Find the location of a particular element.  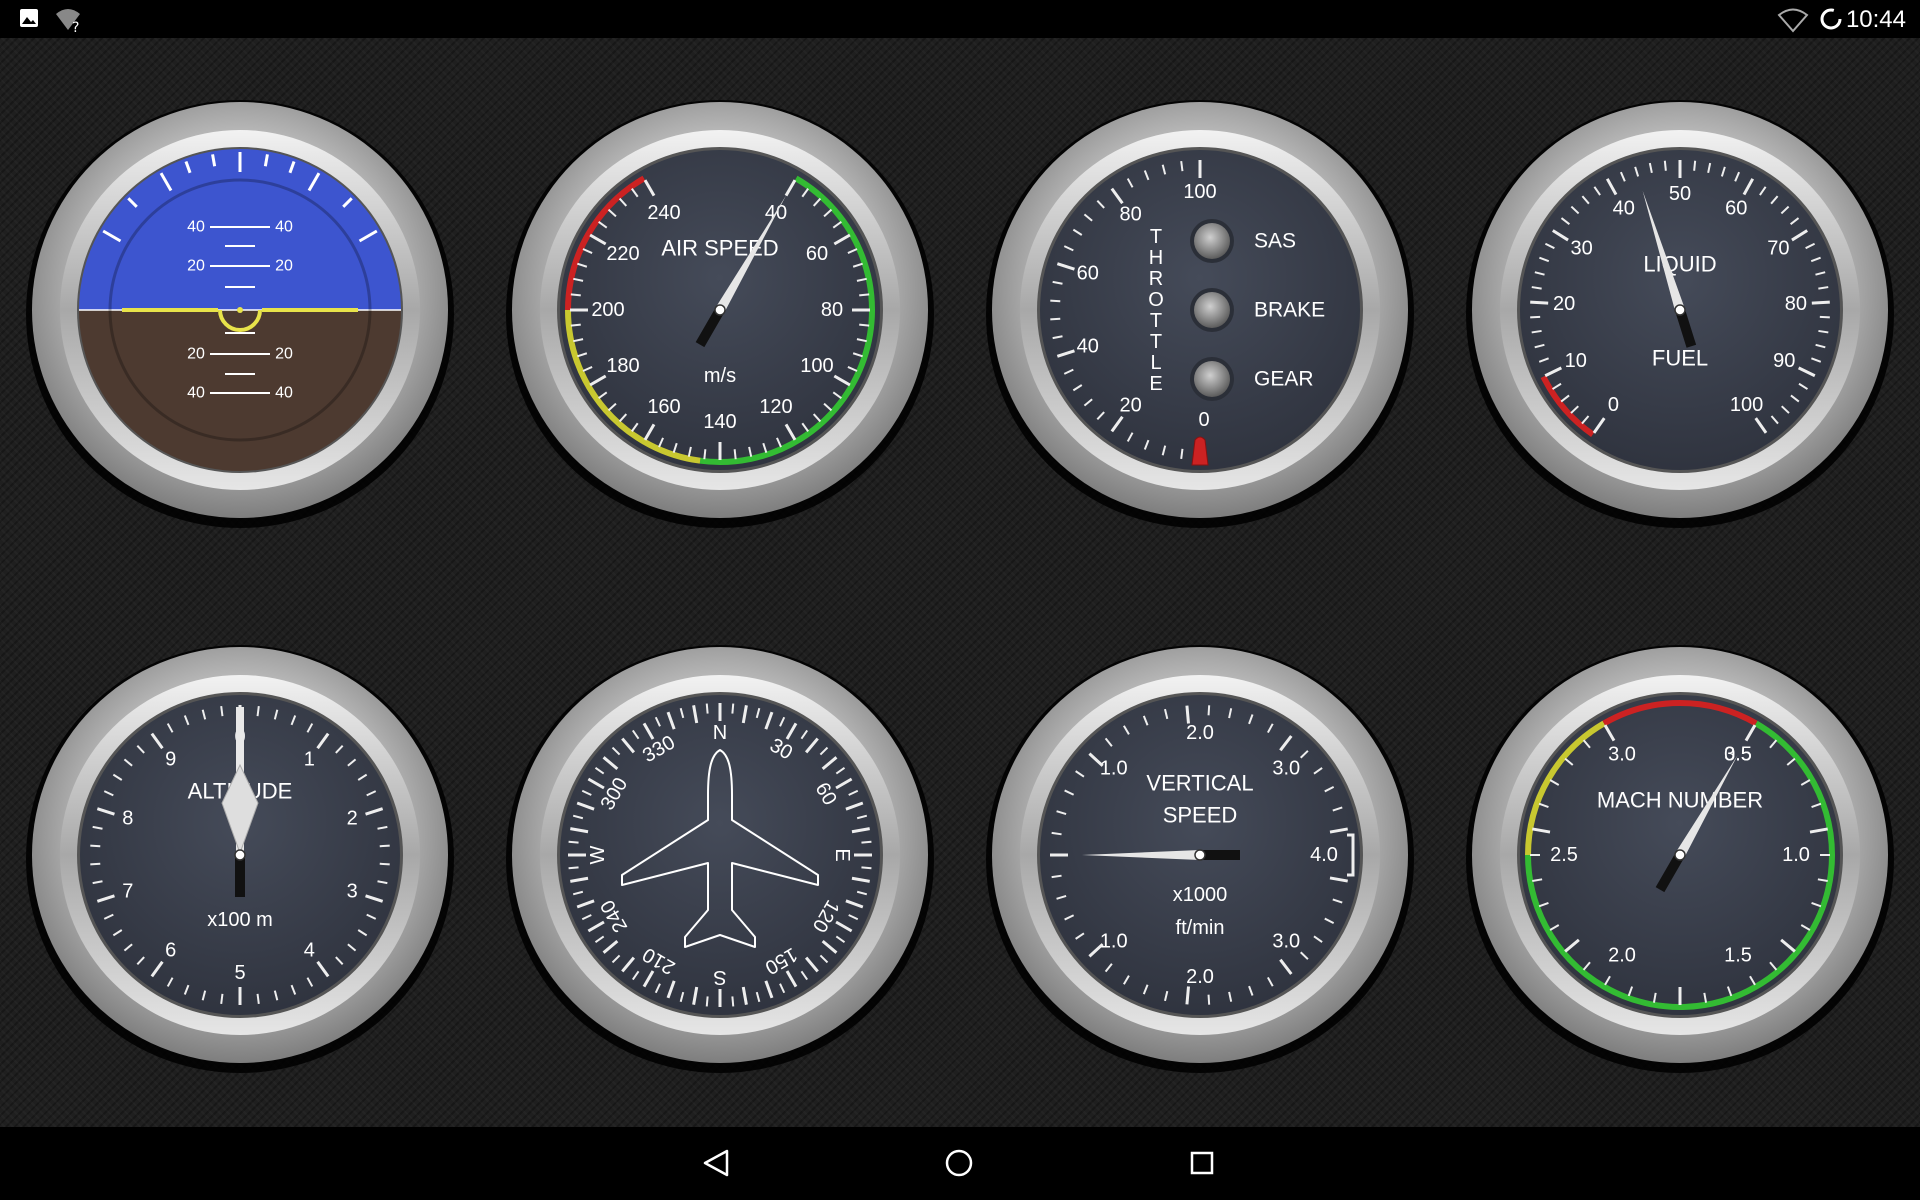

airspeed-scale-label: 60 is located at coordinates (817, 254).